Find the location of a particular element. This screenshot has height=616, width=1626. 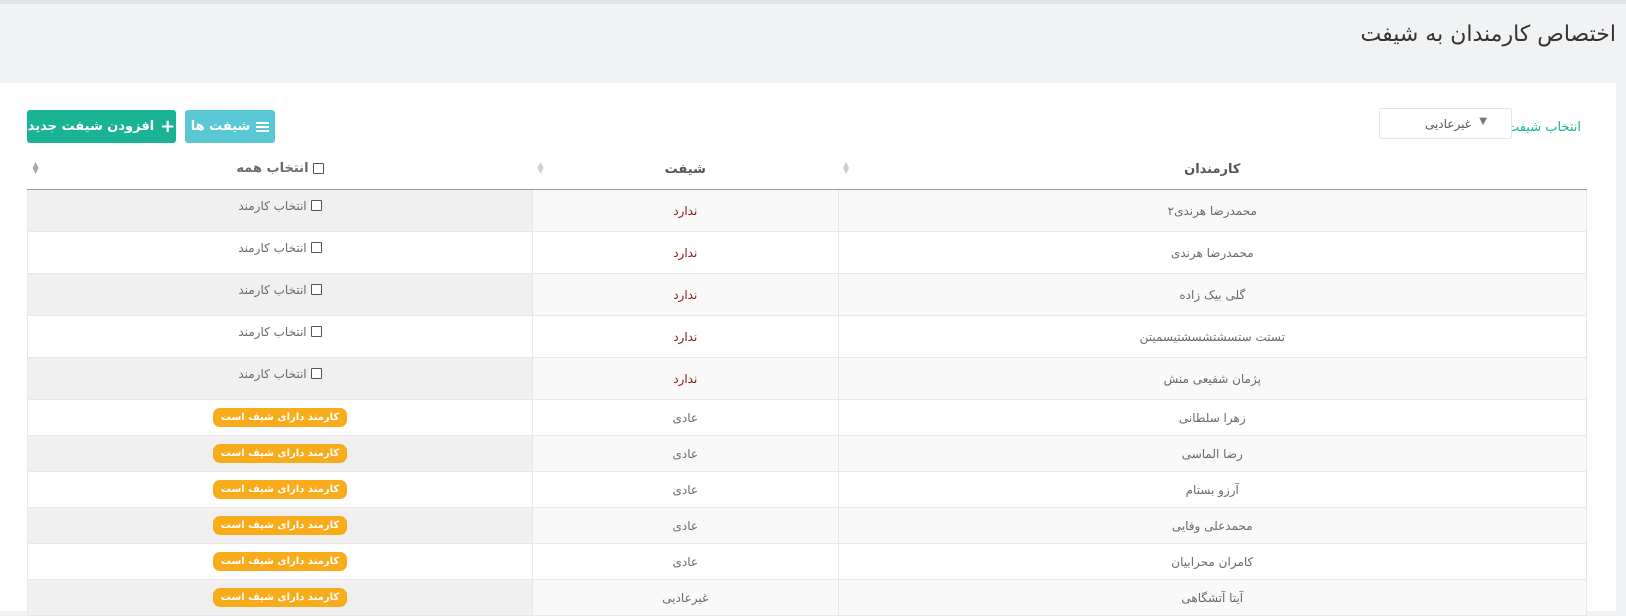

table-row: پژمان شفیعی منش ندارد انتخاب کارمند is located at coordinates (807, 378).